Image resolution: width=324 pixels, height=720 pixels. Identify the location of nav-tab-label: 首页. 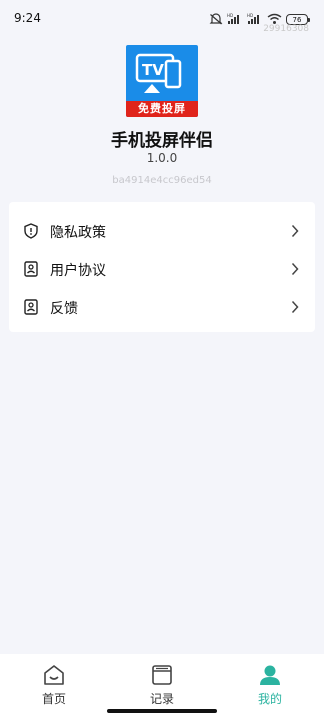
(53, 699).